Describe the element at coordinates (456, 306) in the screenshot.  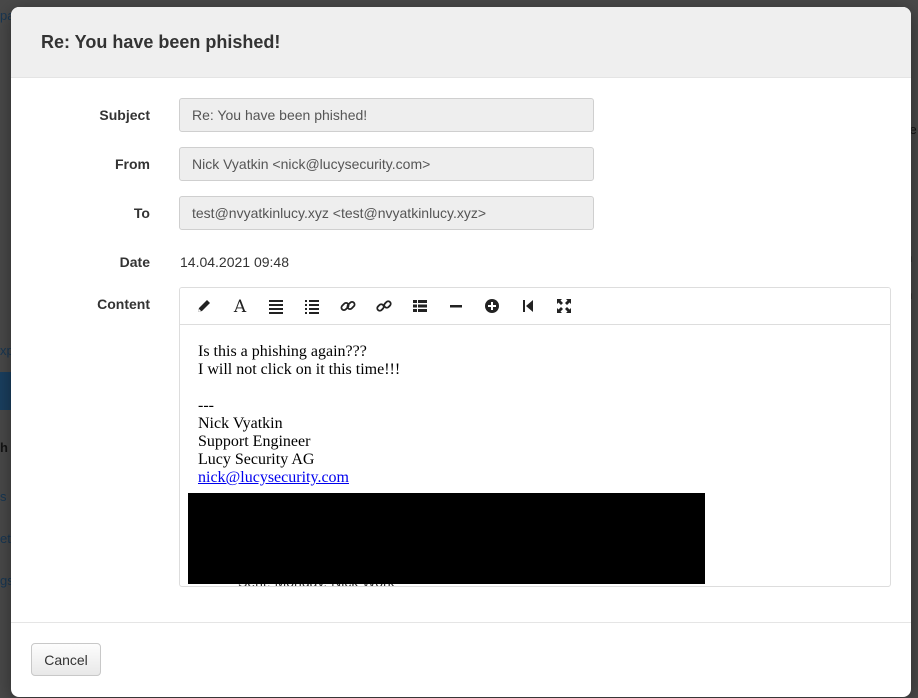
I see `horizontal-rule-icon` at that location.